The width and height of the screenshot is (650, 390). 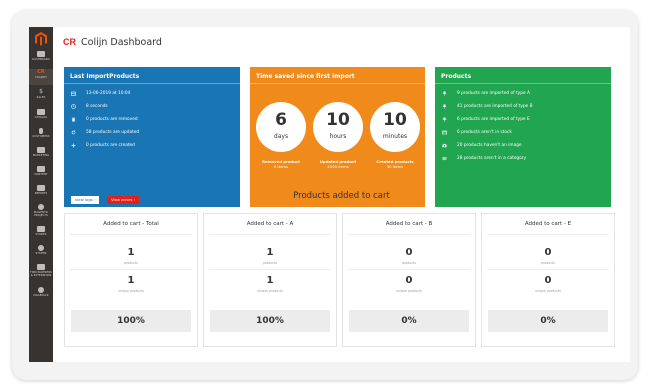 What do you see at coordinates (41, 91) in the screenshot?
I see `dollar-icon: $` at bounding box center [41, 91].